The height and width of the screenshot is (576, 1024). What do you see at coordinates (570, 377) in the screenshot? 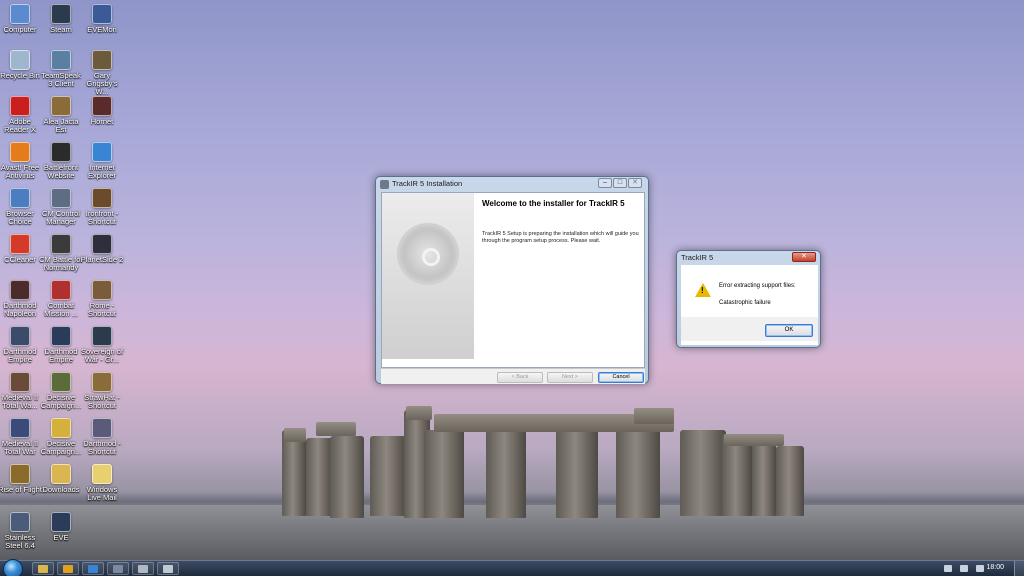
I see `next-button: Next >` at bounding box center [570, 377].